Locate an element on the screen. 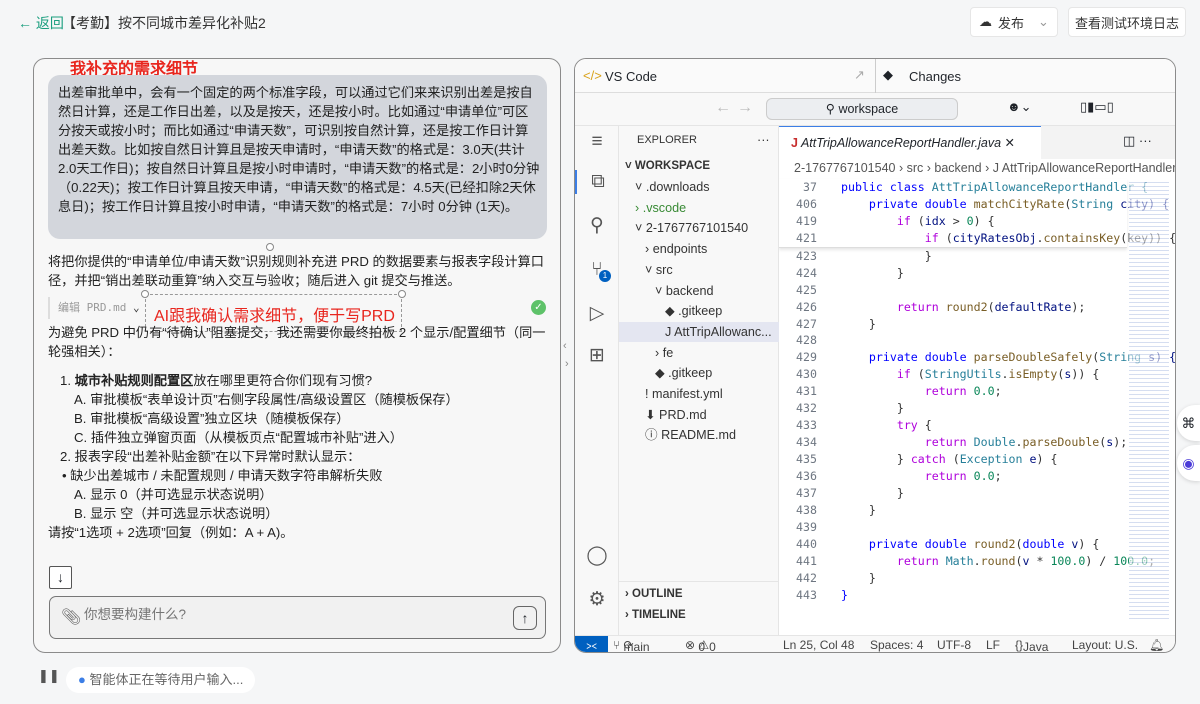  attach-icon: 📎︎ is located at coordinates (71, 617).